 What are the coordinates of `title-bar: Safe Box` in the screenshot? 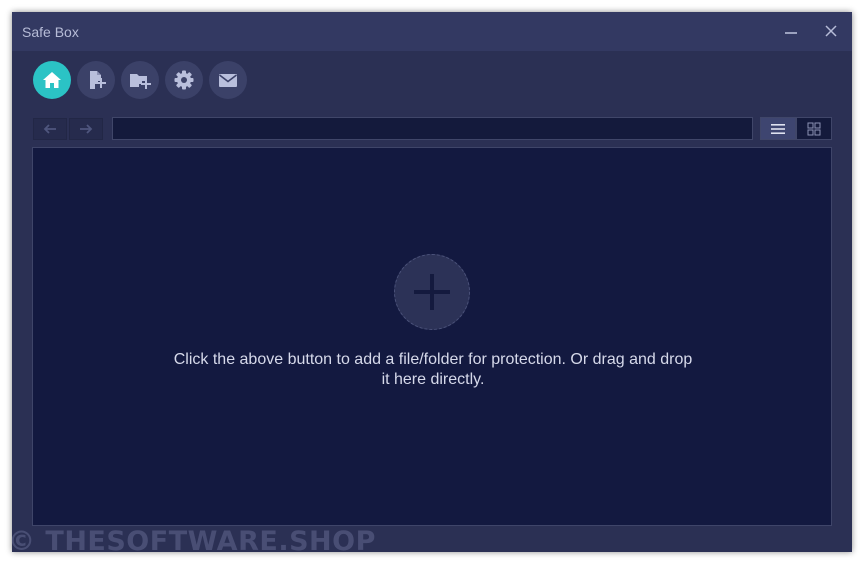 It's located at (432, 31).